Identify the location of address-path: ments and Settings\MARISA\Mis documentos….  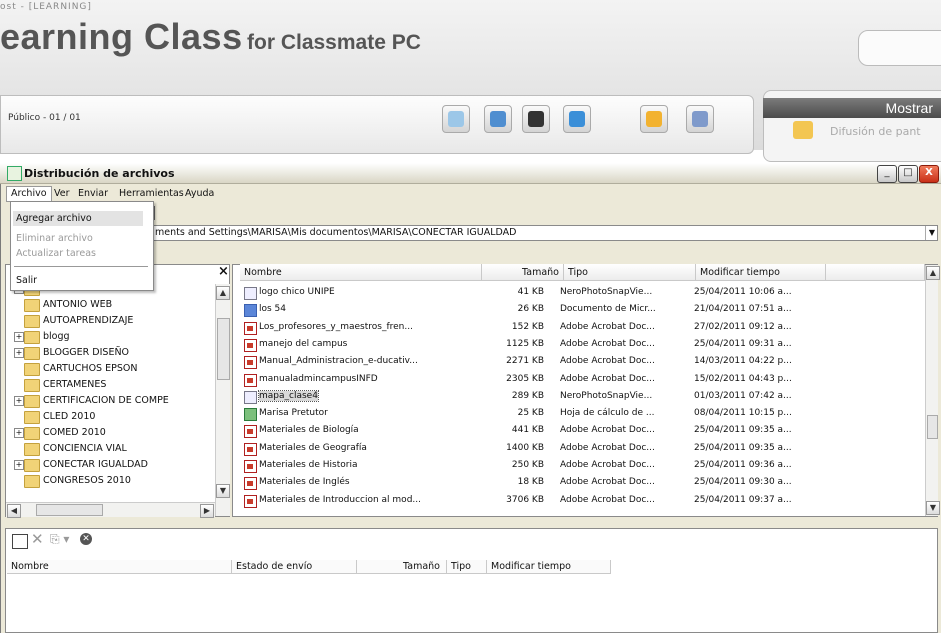
(336, 232).